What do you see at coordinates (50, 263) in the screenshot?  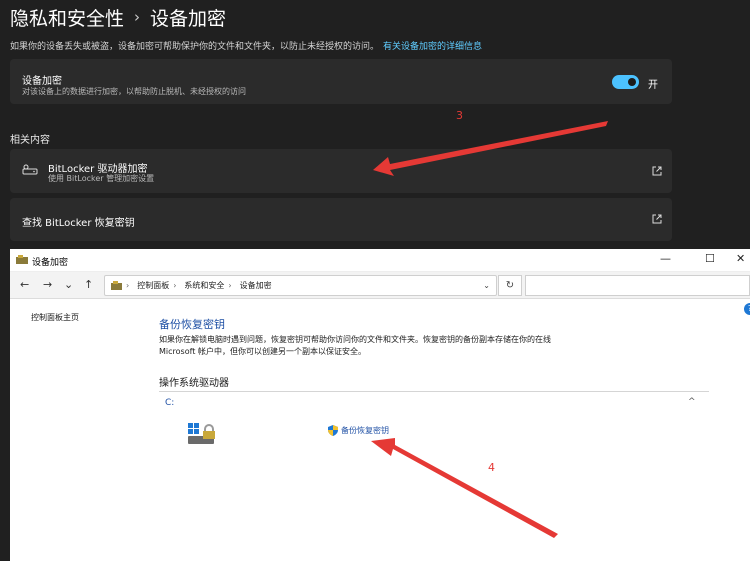 I see `window-title: 设备加密` at bounding box center [50, 263].